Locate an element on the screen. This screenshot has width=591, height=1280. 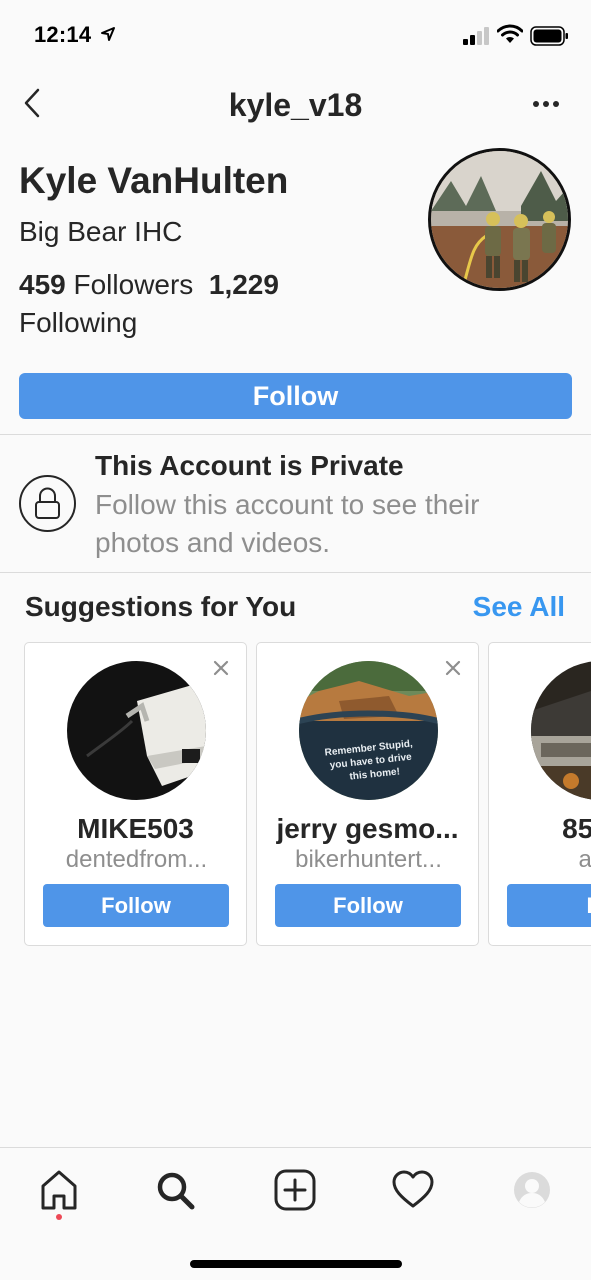
suggestion-card: MIKE503 dentedfrom... Follow is located at coordinates (135, 794).